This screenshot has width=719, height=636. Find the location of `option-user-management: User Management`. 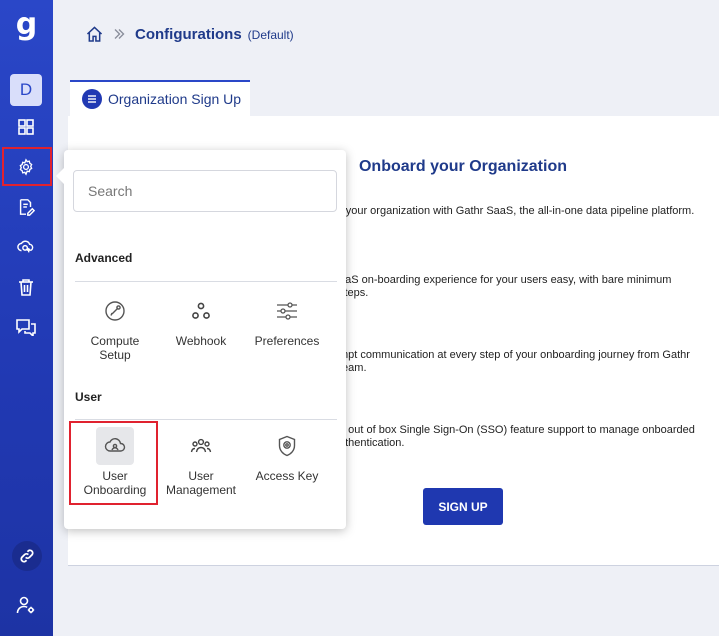

option-user-management: User Management is located at coordinates (201, 462).